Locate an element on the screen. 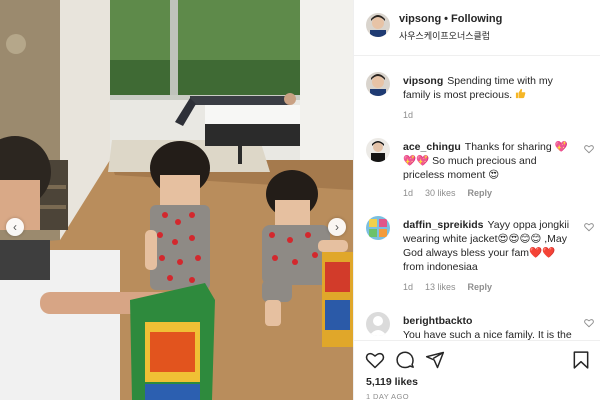  comment-likes: 13 likes is located at coordinates (440, 287).